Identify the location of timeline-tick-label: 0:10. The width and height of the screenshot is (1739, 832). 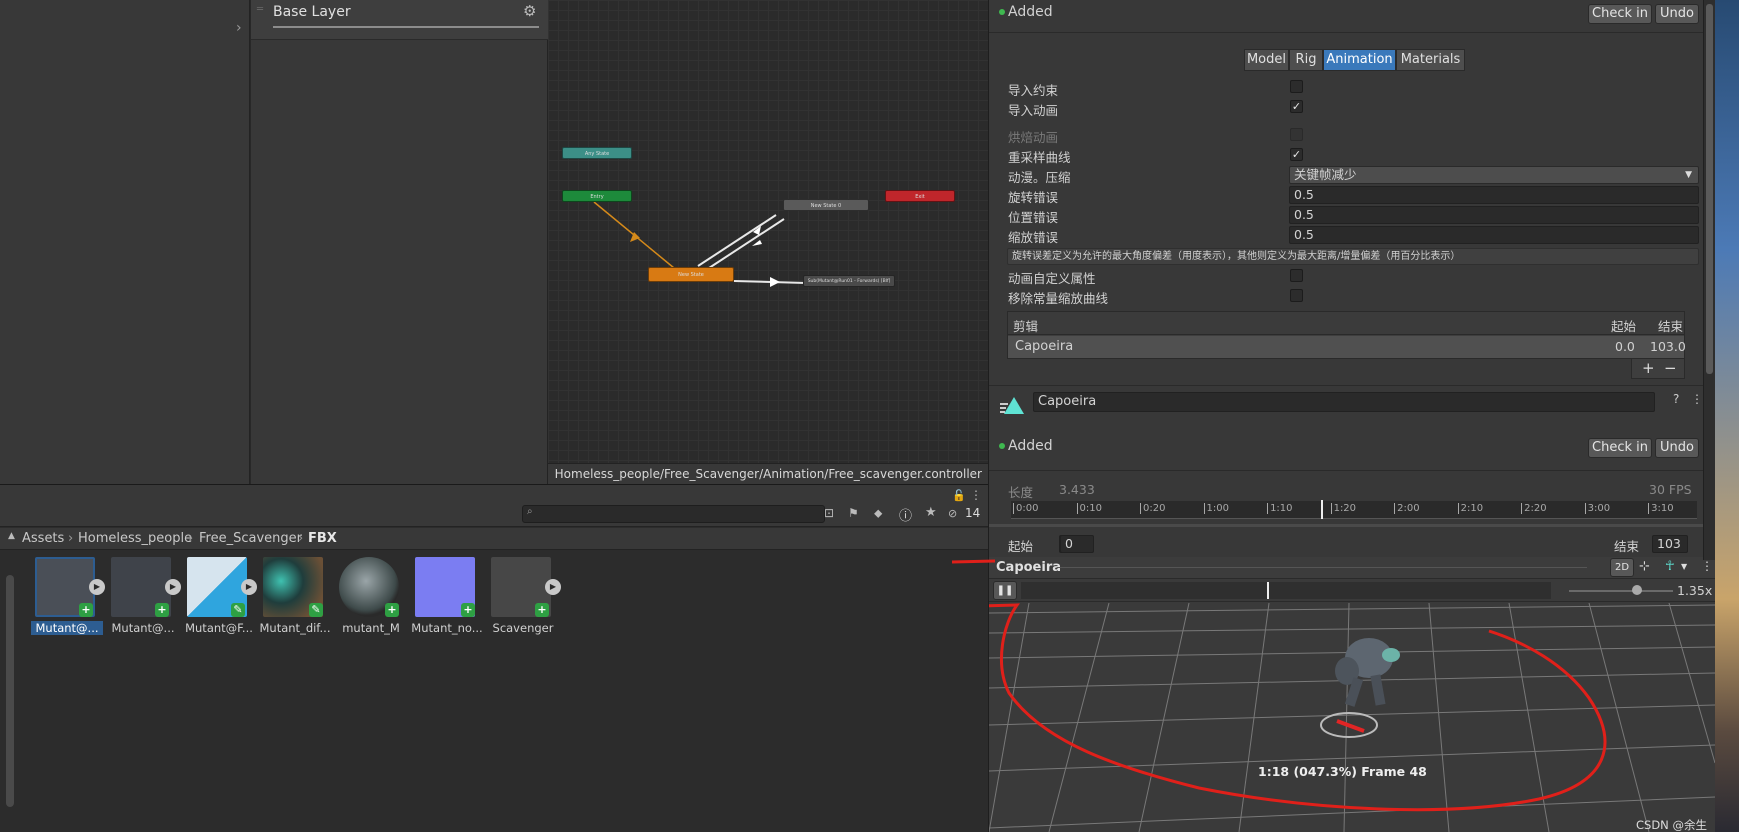
(1089, 508).